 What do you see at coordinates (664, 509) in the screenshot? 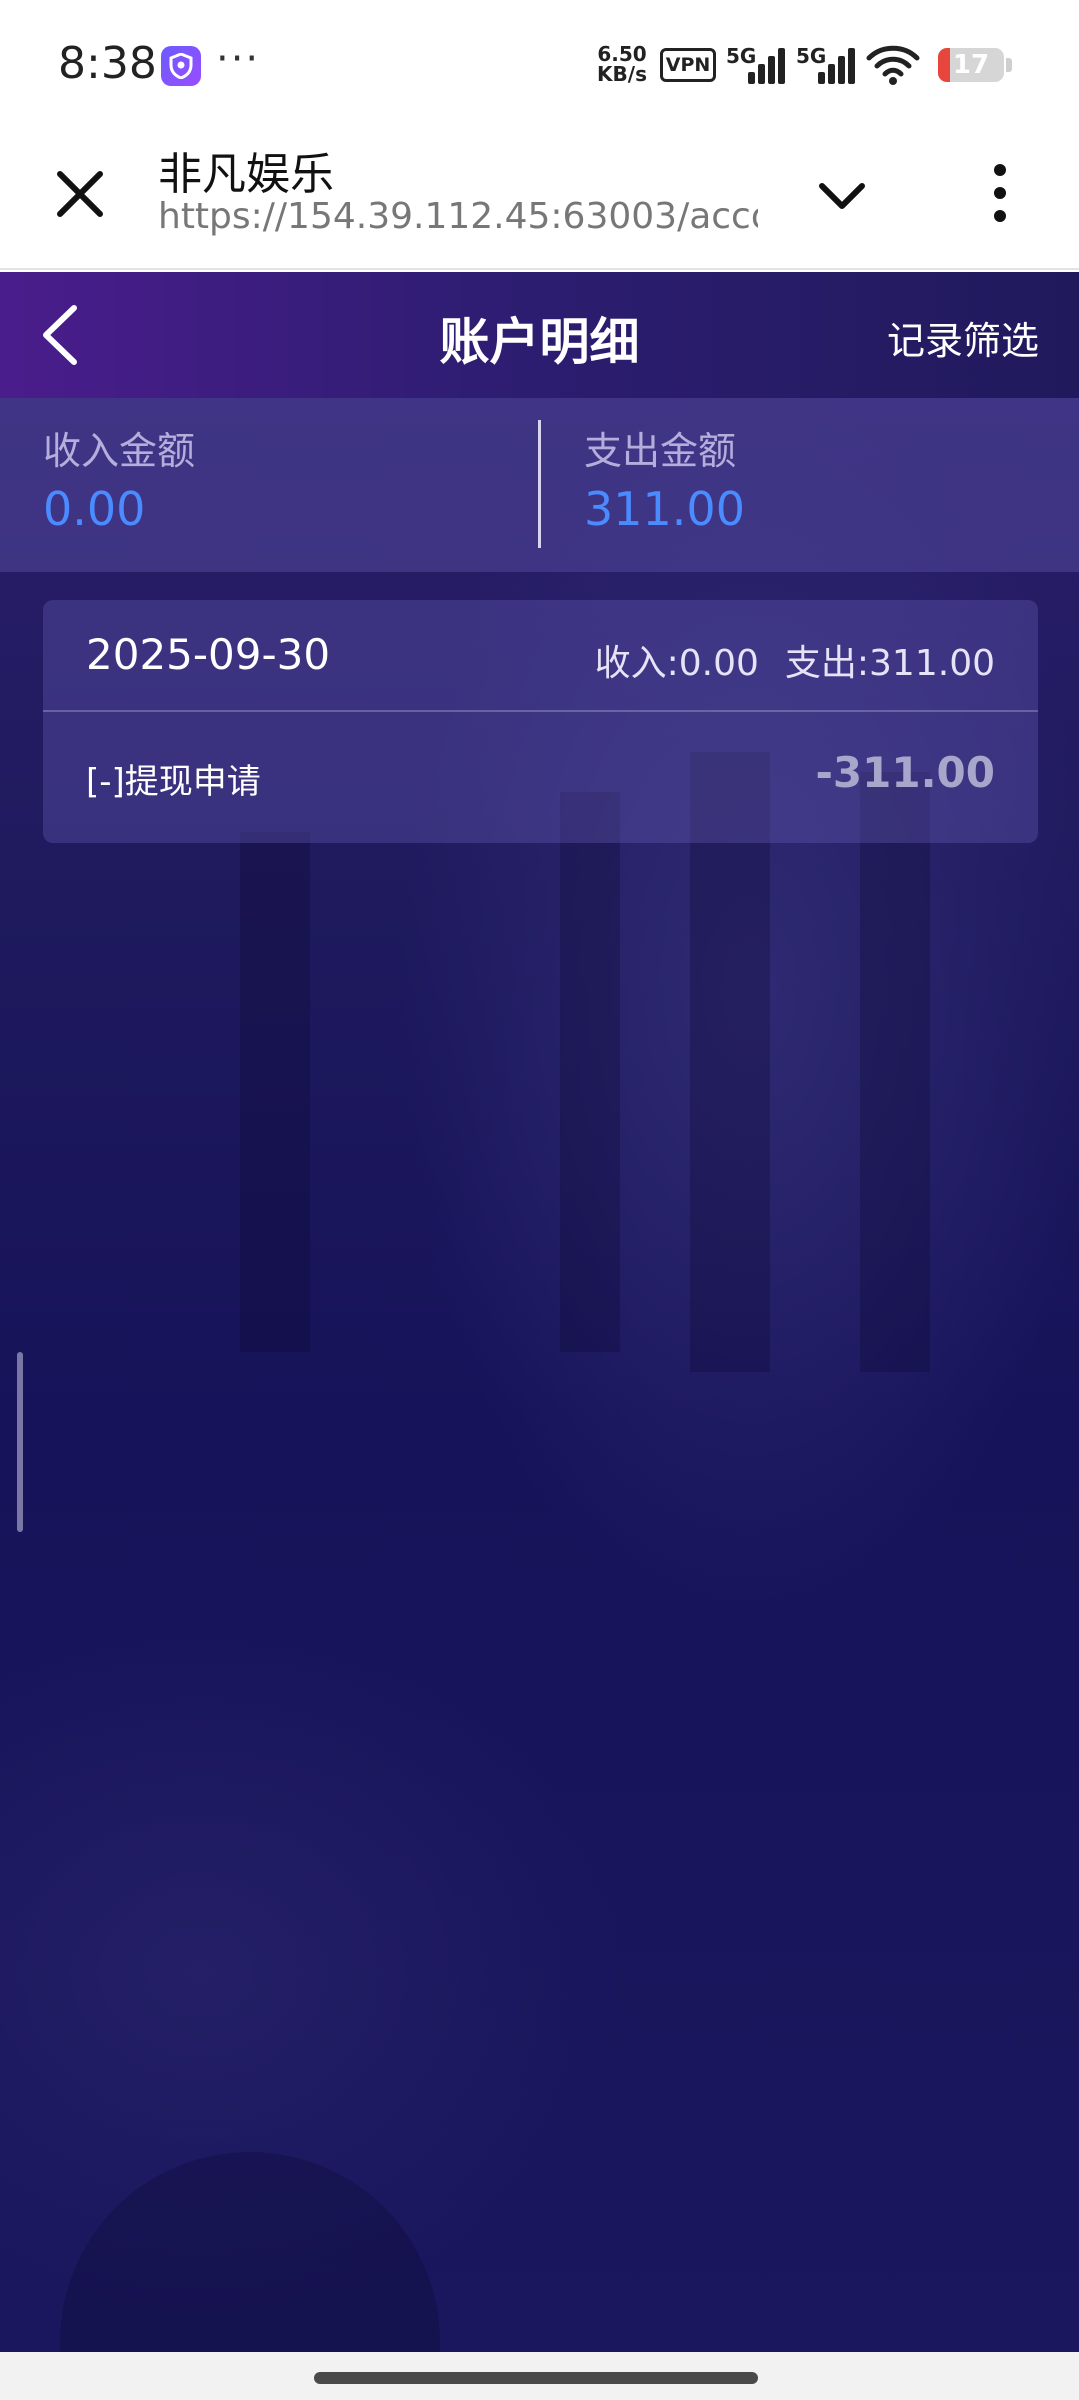
I see `expense-value: 311.00` at bounding box center [664, 509].